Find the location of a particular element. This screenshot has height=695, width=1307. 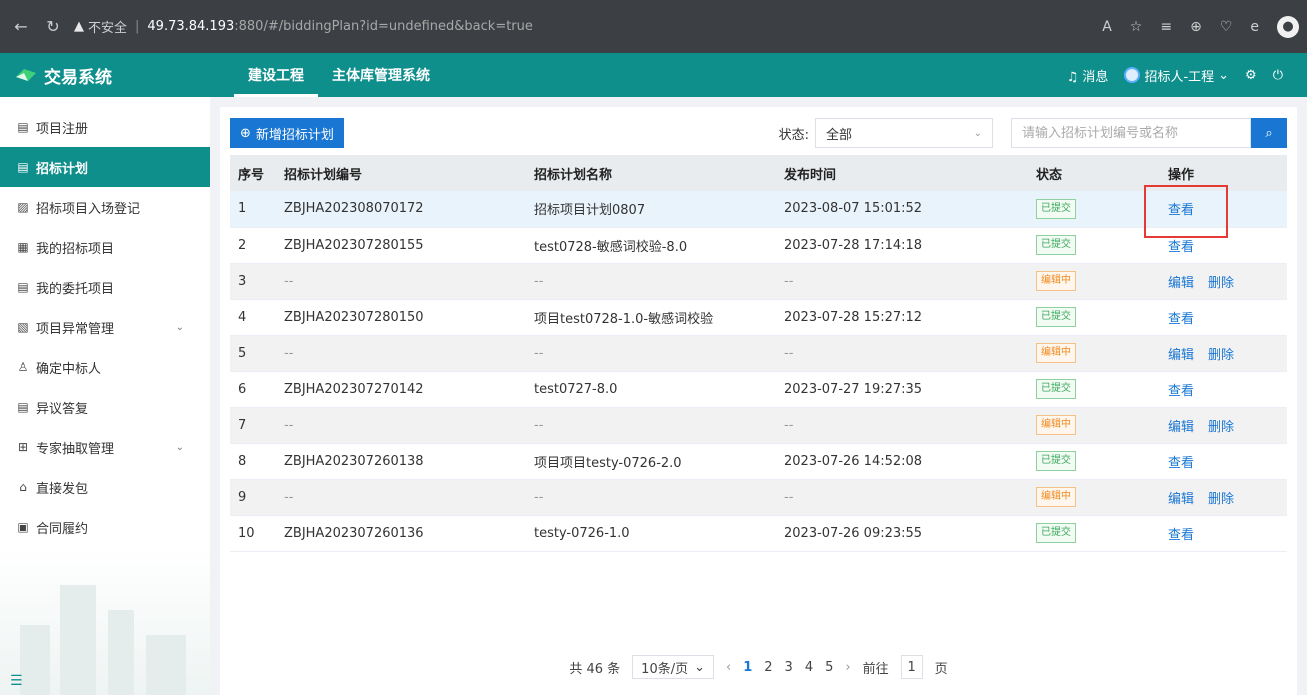

back-icon: ← is located at coordinates (21, 26).